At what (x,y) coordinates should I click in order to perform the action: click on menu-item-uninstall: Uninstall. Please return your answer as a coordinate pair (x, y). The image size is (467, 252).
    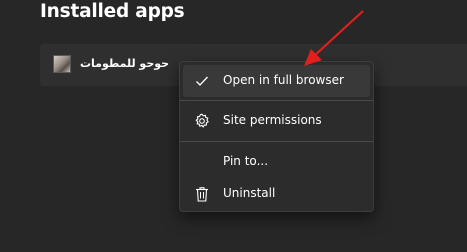
    Looking at the image, I should click on (276, 194).